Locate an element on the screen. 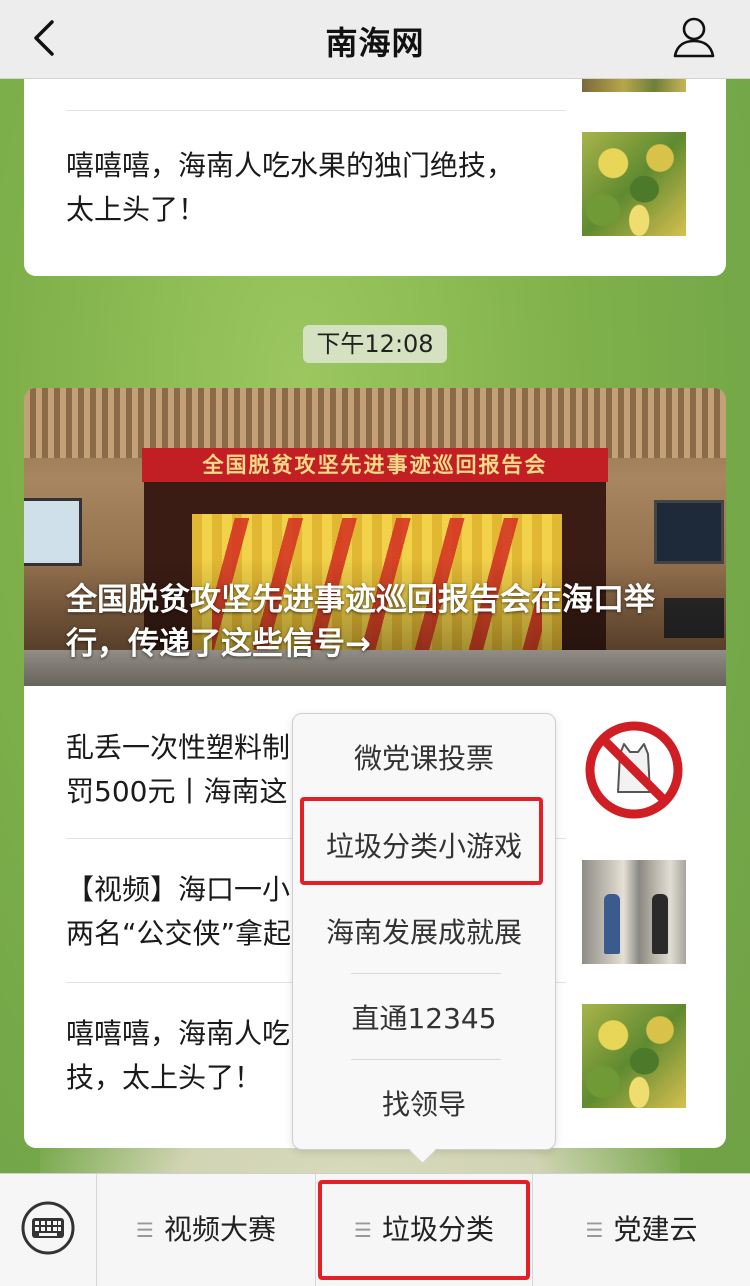 The image size is (750, 1286). keyboard-icon is located at coordinates (48, 1228).